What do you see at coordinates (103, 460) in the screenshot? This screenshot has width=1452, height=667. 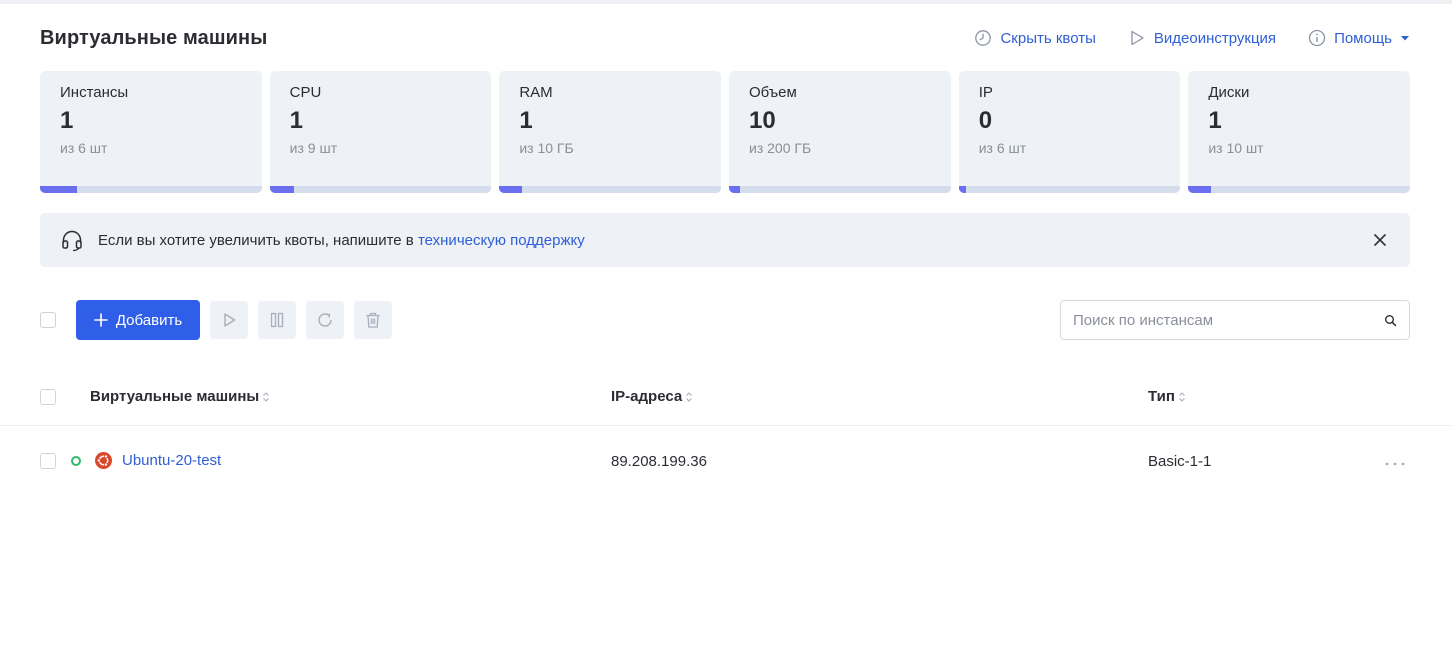 I see `ubuntu-icon` at bounding box center [103, 460].